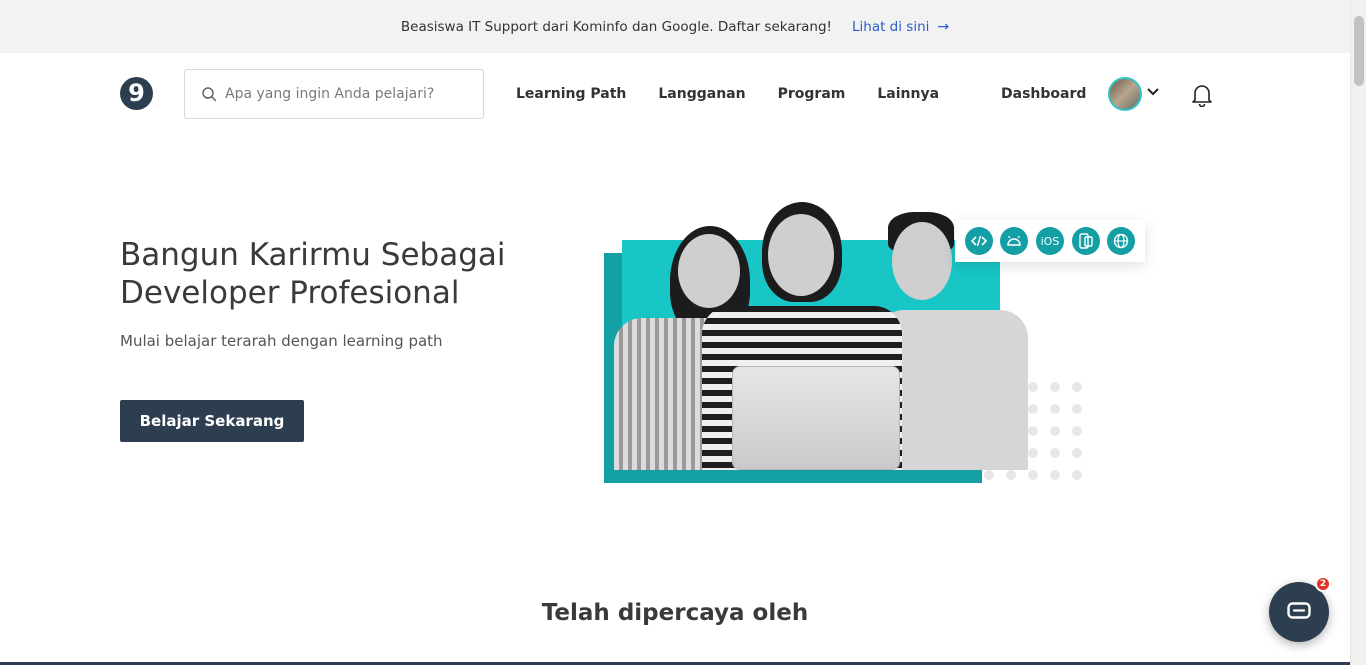  What do you see at coordinates (212, 421) in the screenshot?
I see `start-learning-button: Belajar Sekarang` at bounding box center [212, 421].